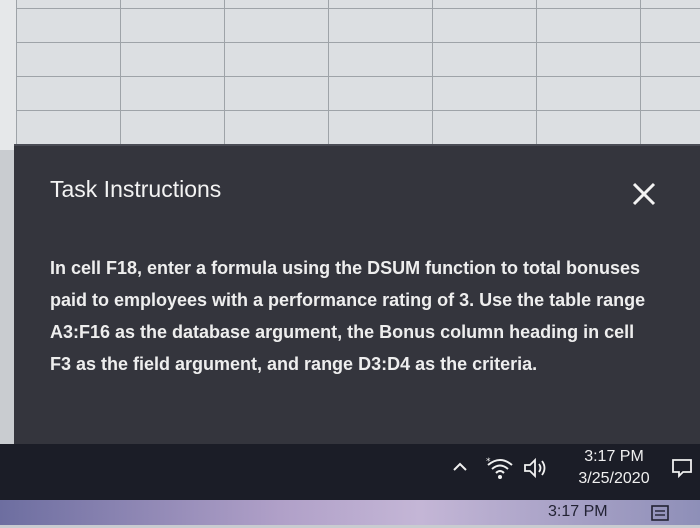 Image resolution: width=700 pixels, height=528 pixels. Describe the element at coordinates (8, 75) in the screenshot. I see `row-header-column` at that location.